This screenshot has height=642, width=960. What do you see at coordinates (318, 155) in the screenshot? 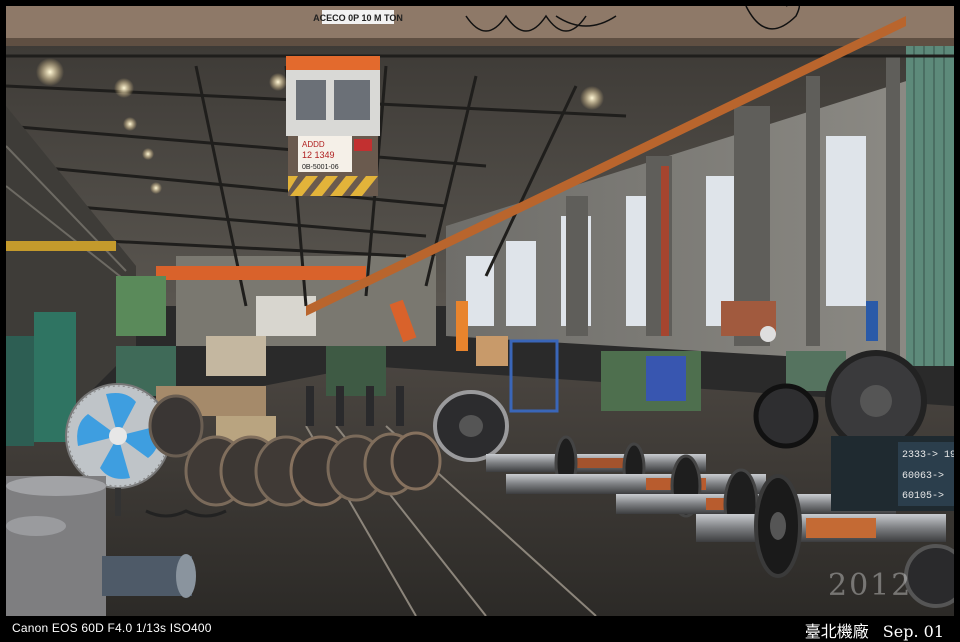
I see `cab-sign-line-2: 12 1349` at bounding box center [318, 155].